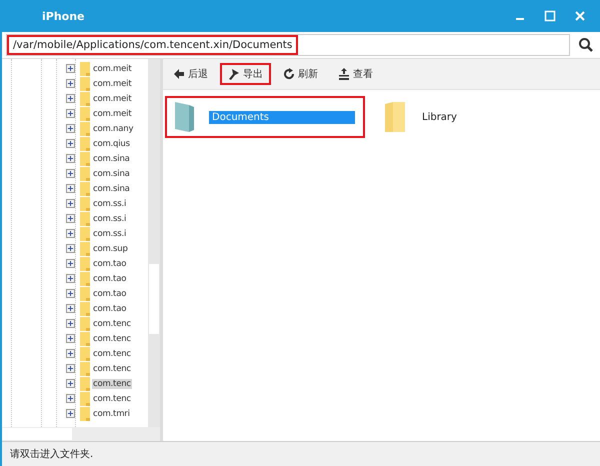 This screenshot has width=600, height=466. Describe the element at coordinates (245, 74) in the screenshot. I see `toolbar-button: 导出` at that location.